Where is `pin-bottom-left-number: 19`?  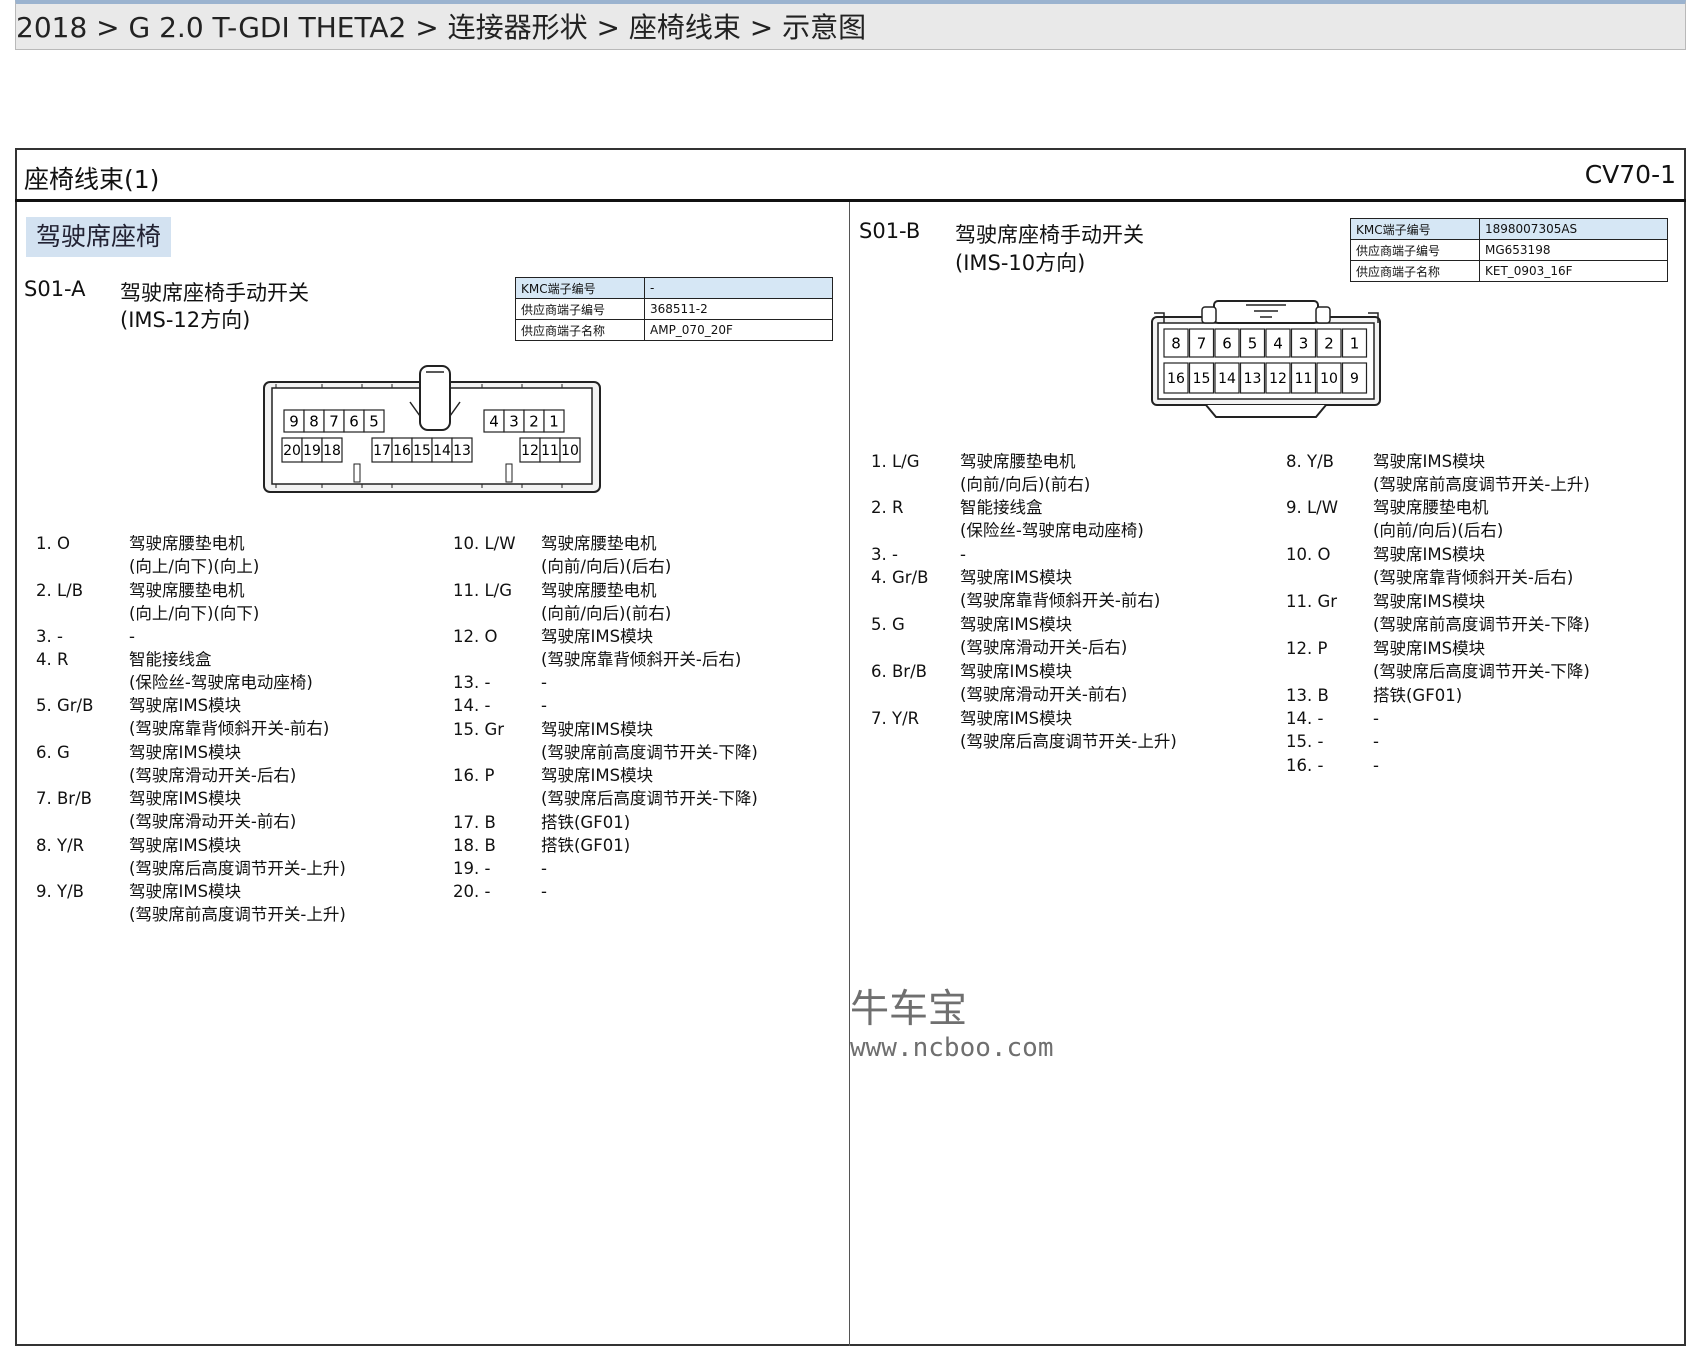 pin-bottom-left-number: 19 is located at coordinates (312, 451).